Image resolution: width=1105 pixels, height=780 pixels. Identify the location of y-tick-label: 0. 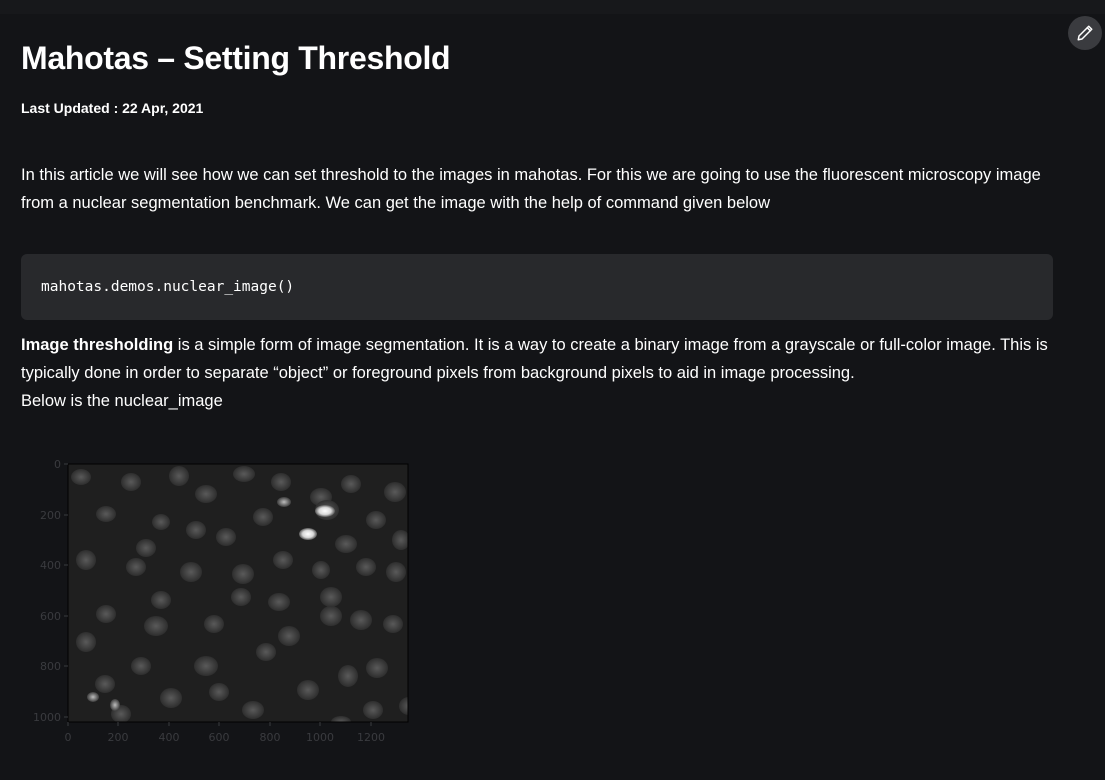
(57, 464).